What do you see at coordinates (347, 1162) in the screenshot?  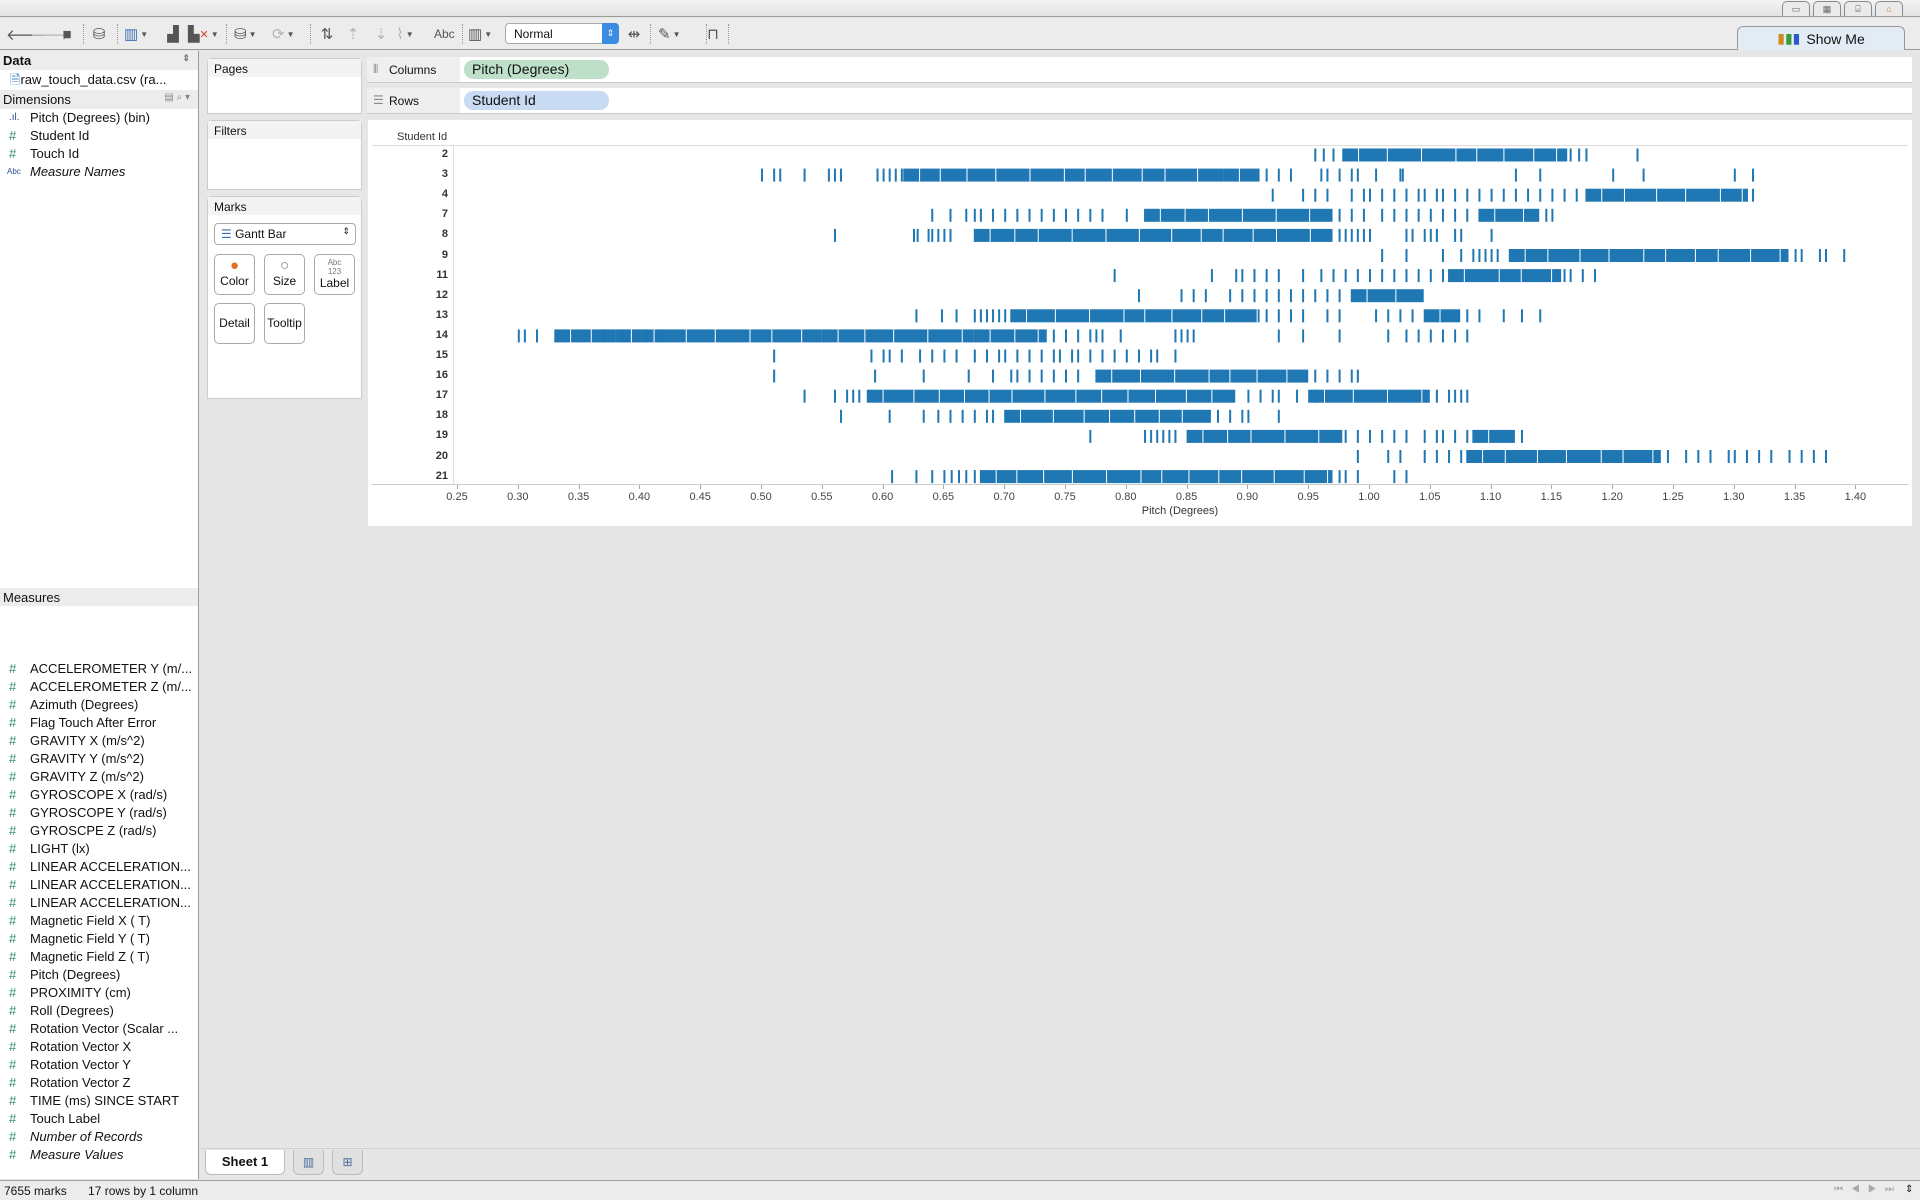 I see `new-dashboard-icon: ⊞` at bounding box center [347, 1162].